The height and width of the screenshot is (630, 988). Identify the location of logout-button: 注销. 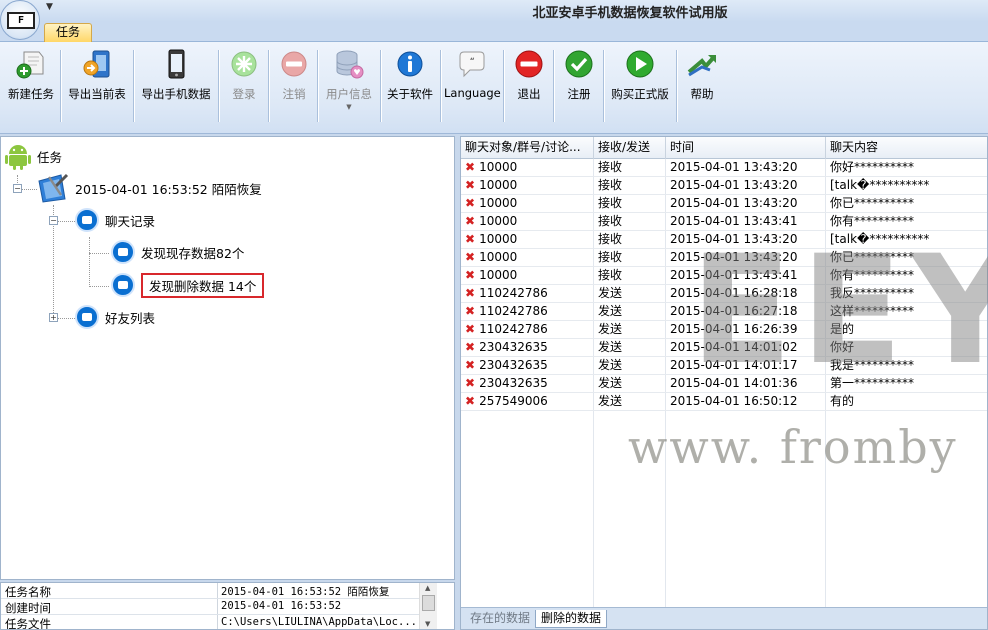
(294, 88).